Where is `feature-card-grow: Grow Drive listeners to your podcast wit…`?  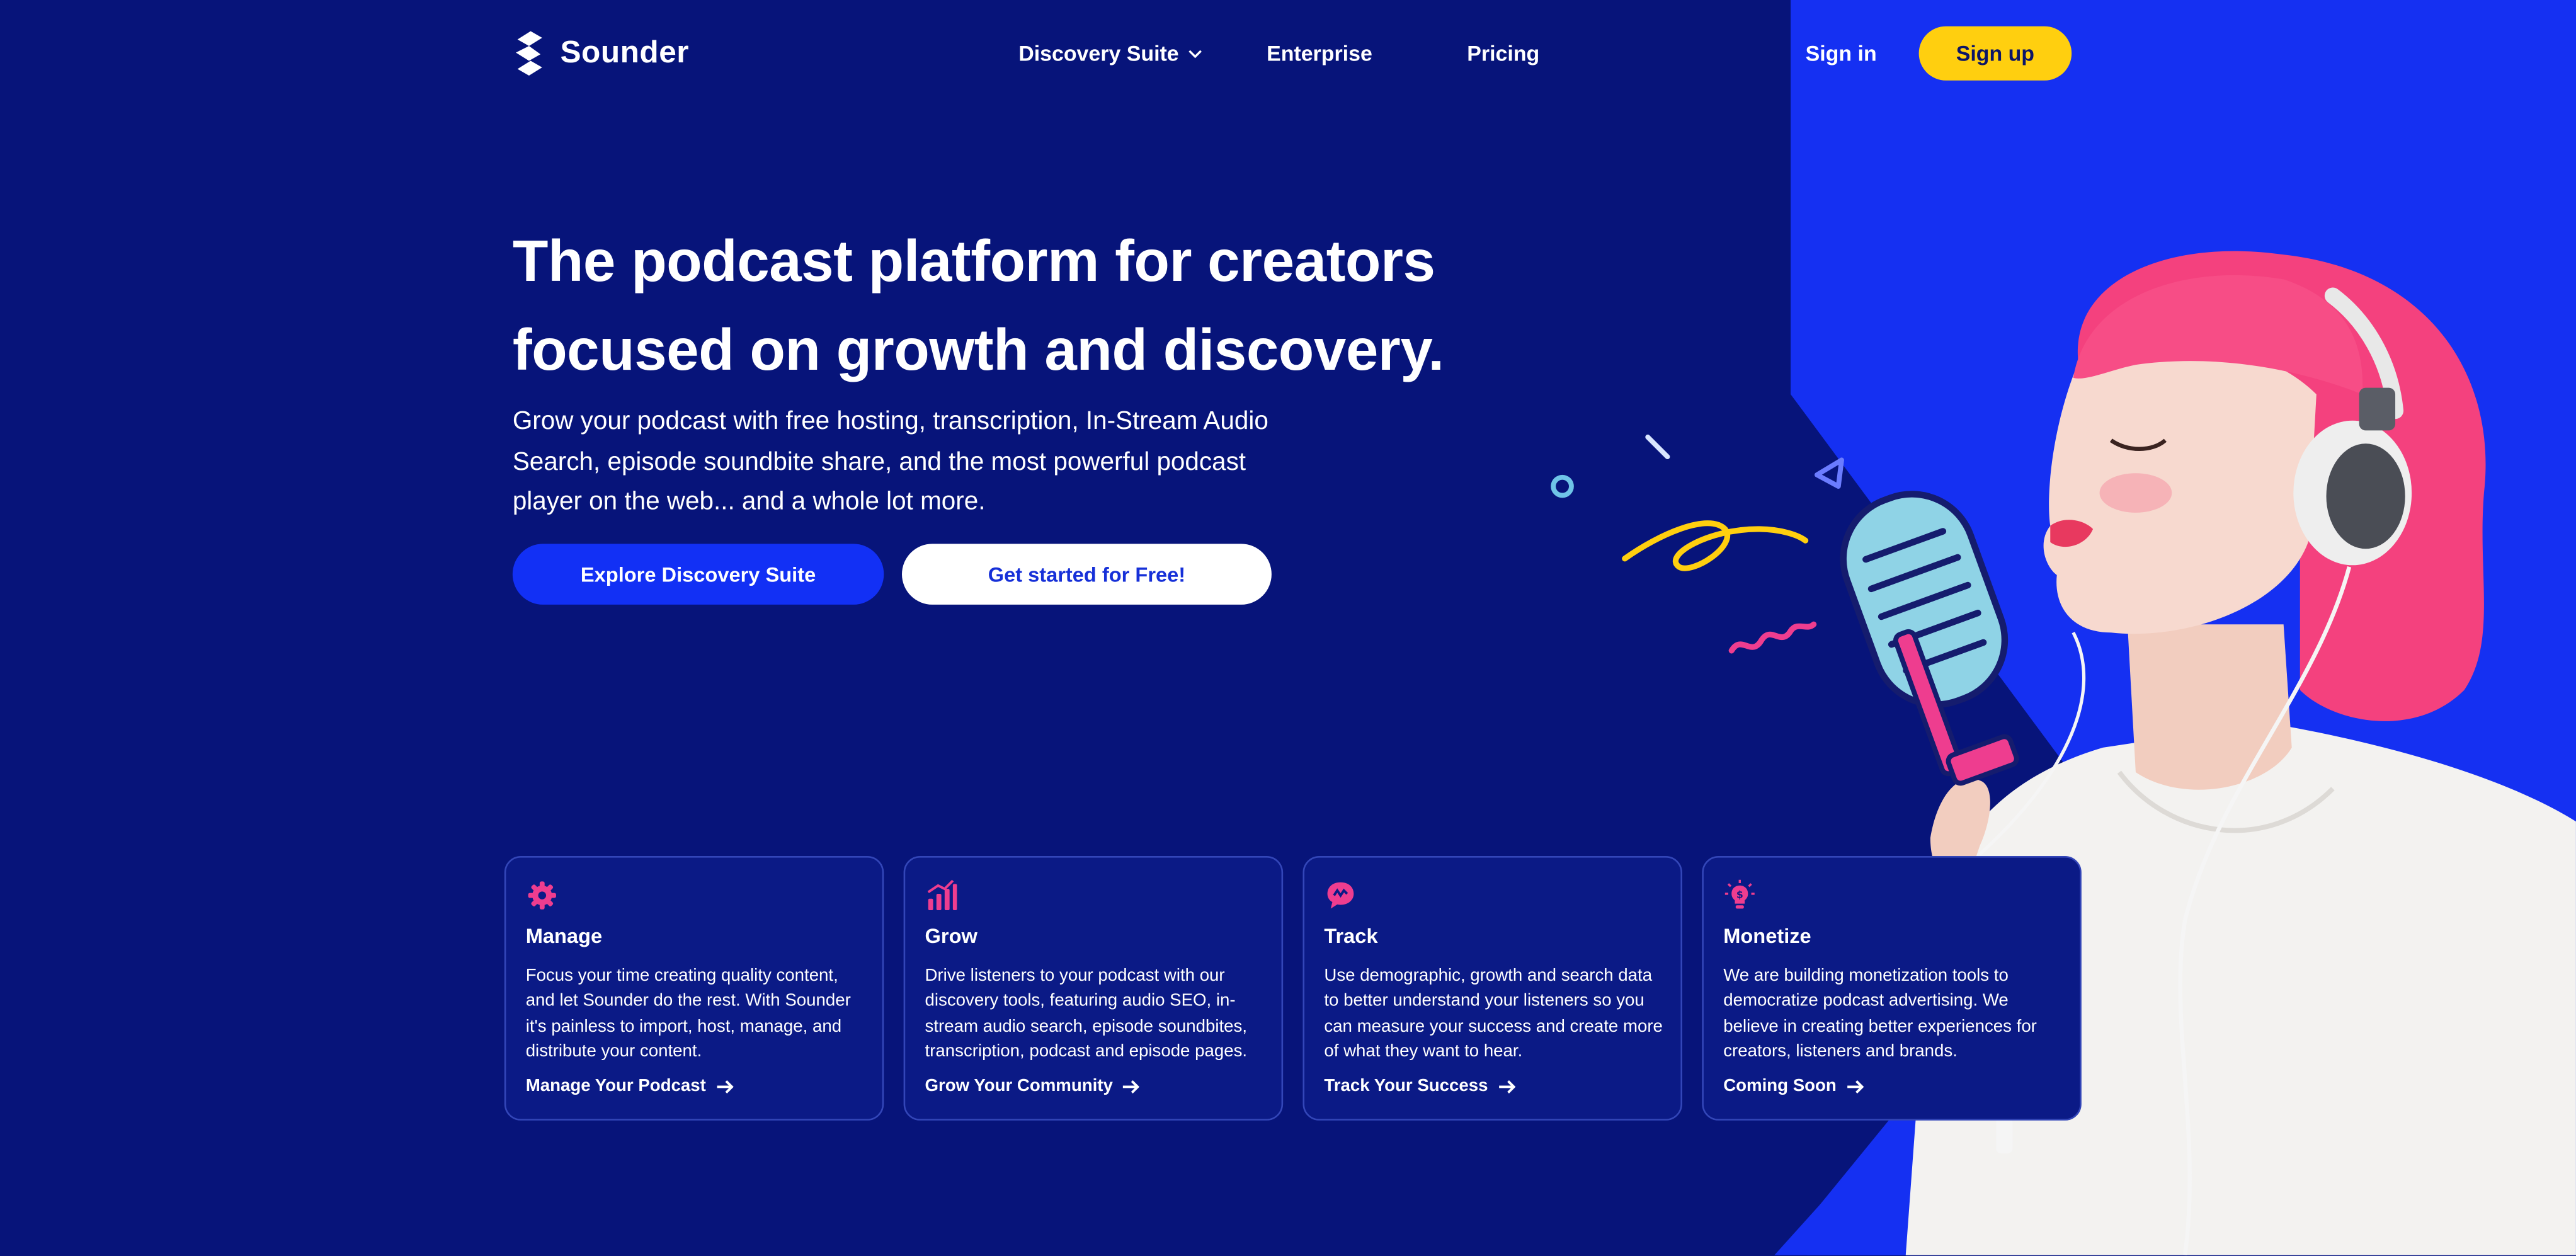
feature-card-grow: Grow Drive listeners to your podcast wit… is located at coordinates (1093, 988).